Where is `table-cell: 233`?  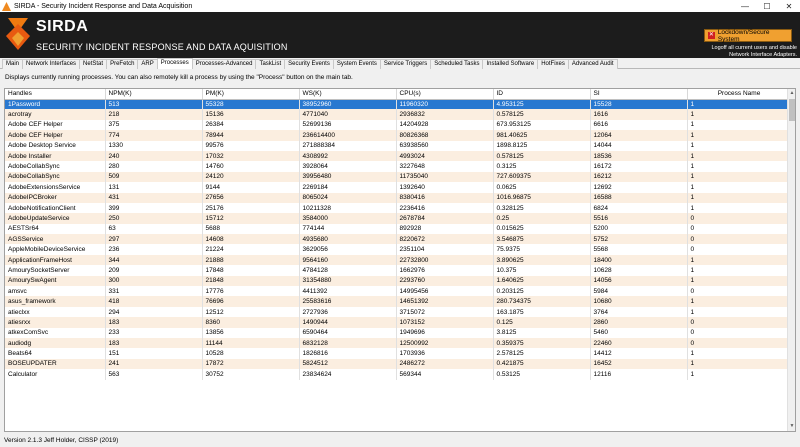 table-cell: 233 is located at coordinates (154, 332).